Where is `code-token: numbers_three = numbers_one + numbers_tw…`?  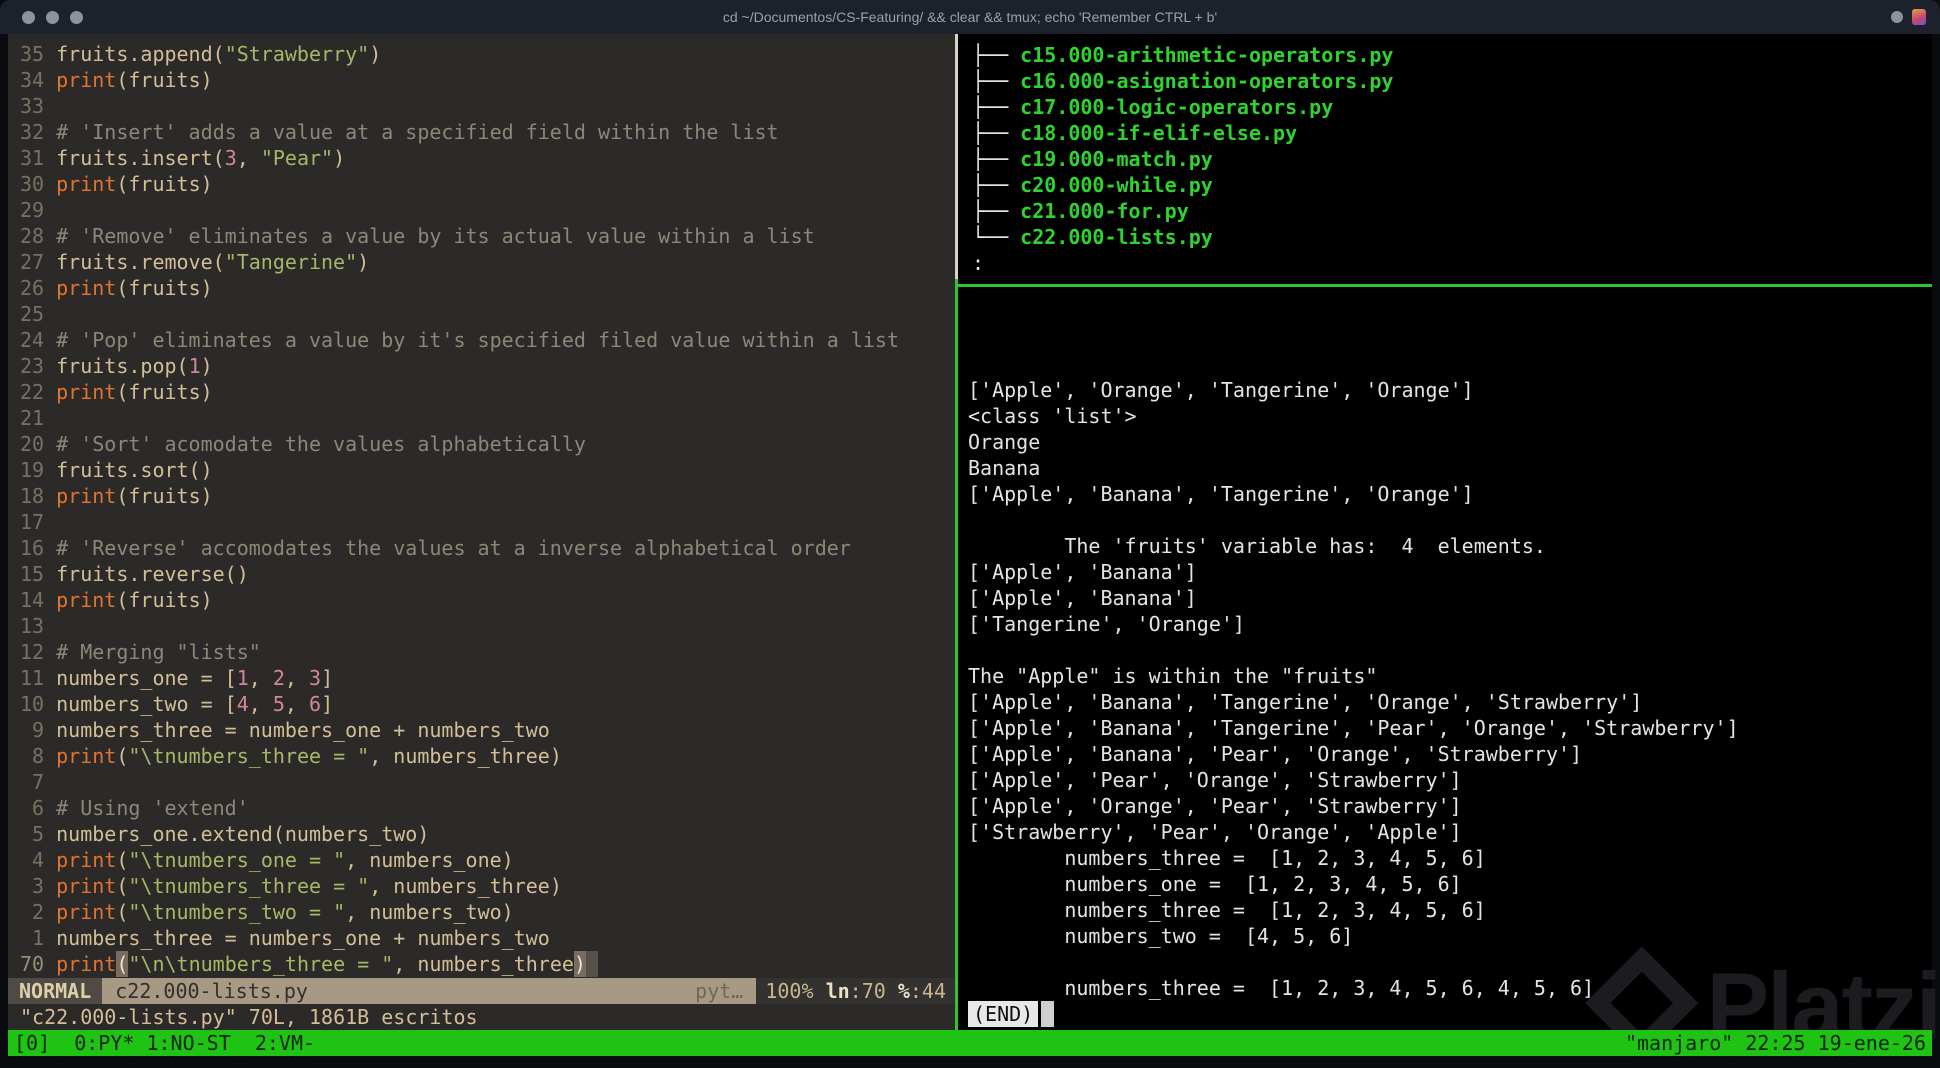 code-token: numbers_three = numbers_one + numbers_tw… is located at coordinates (303, 730).